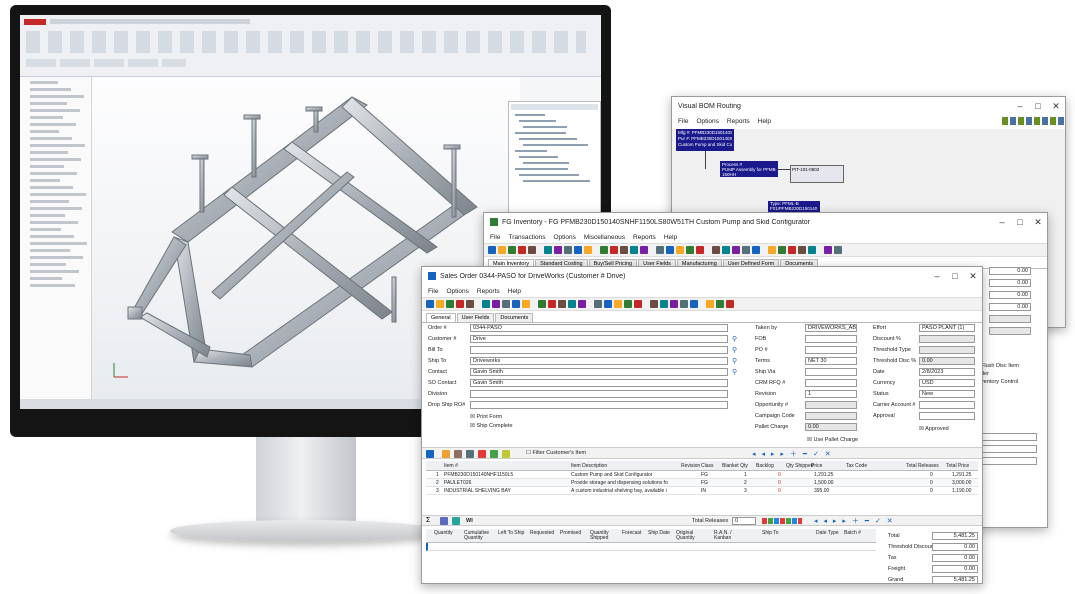 This screenshot has width=1075, height=594. Describe the element at coordinates (556, 453) in the screenshot. I see `filter-customer-item-checkbox: ☐ Filter Customer's Item` at that location.